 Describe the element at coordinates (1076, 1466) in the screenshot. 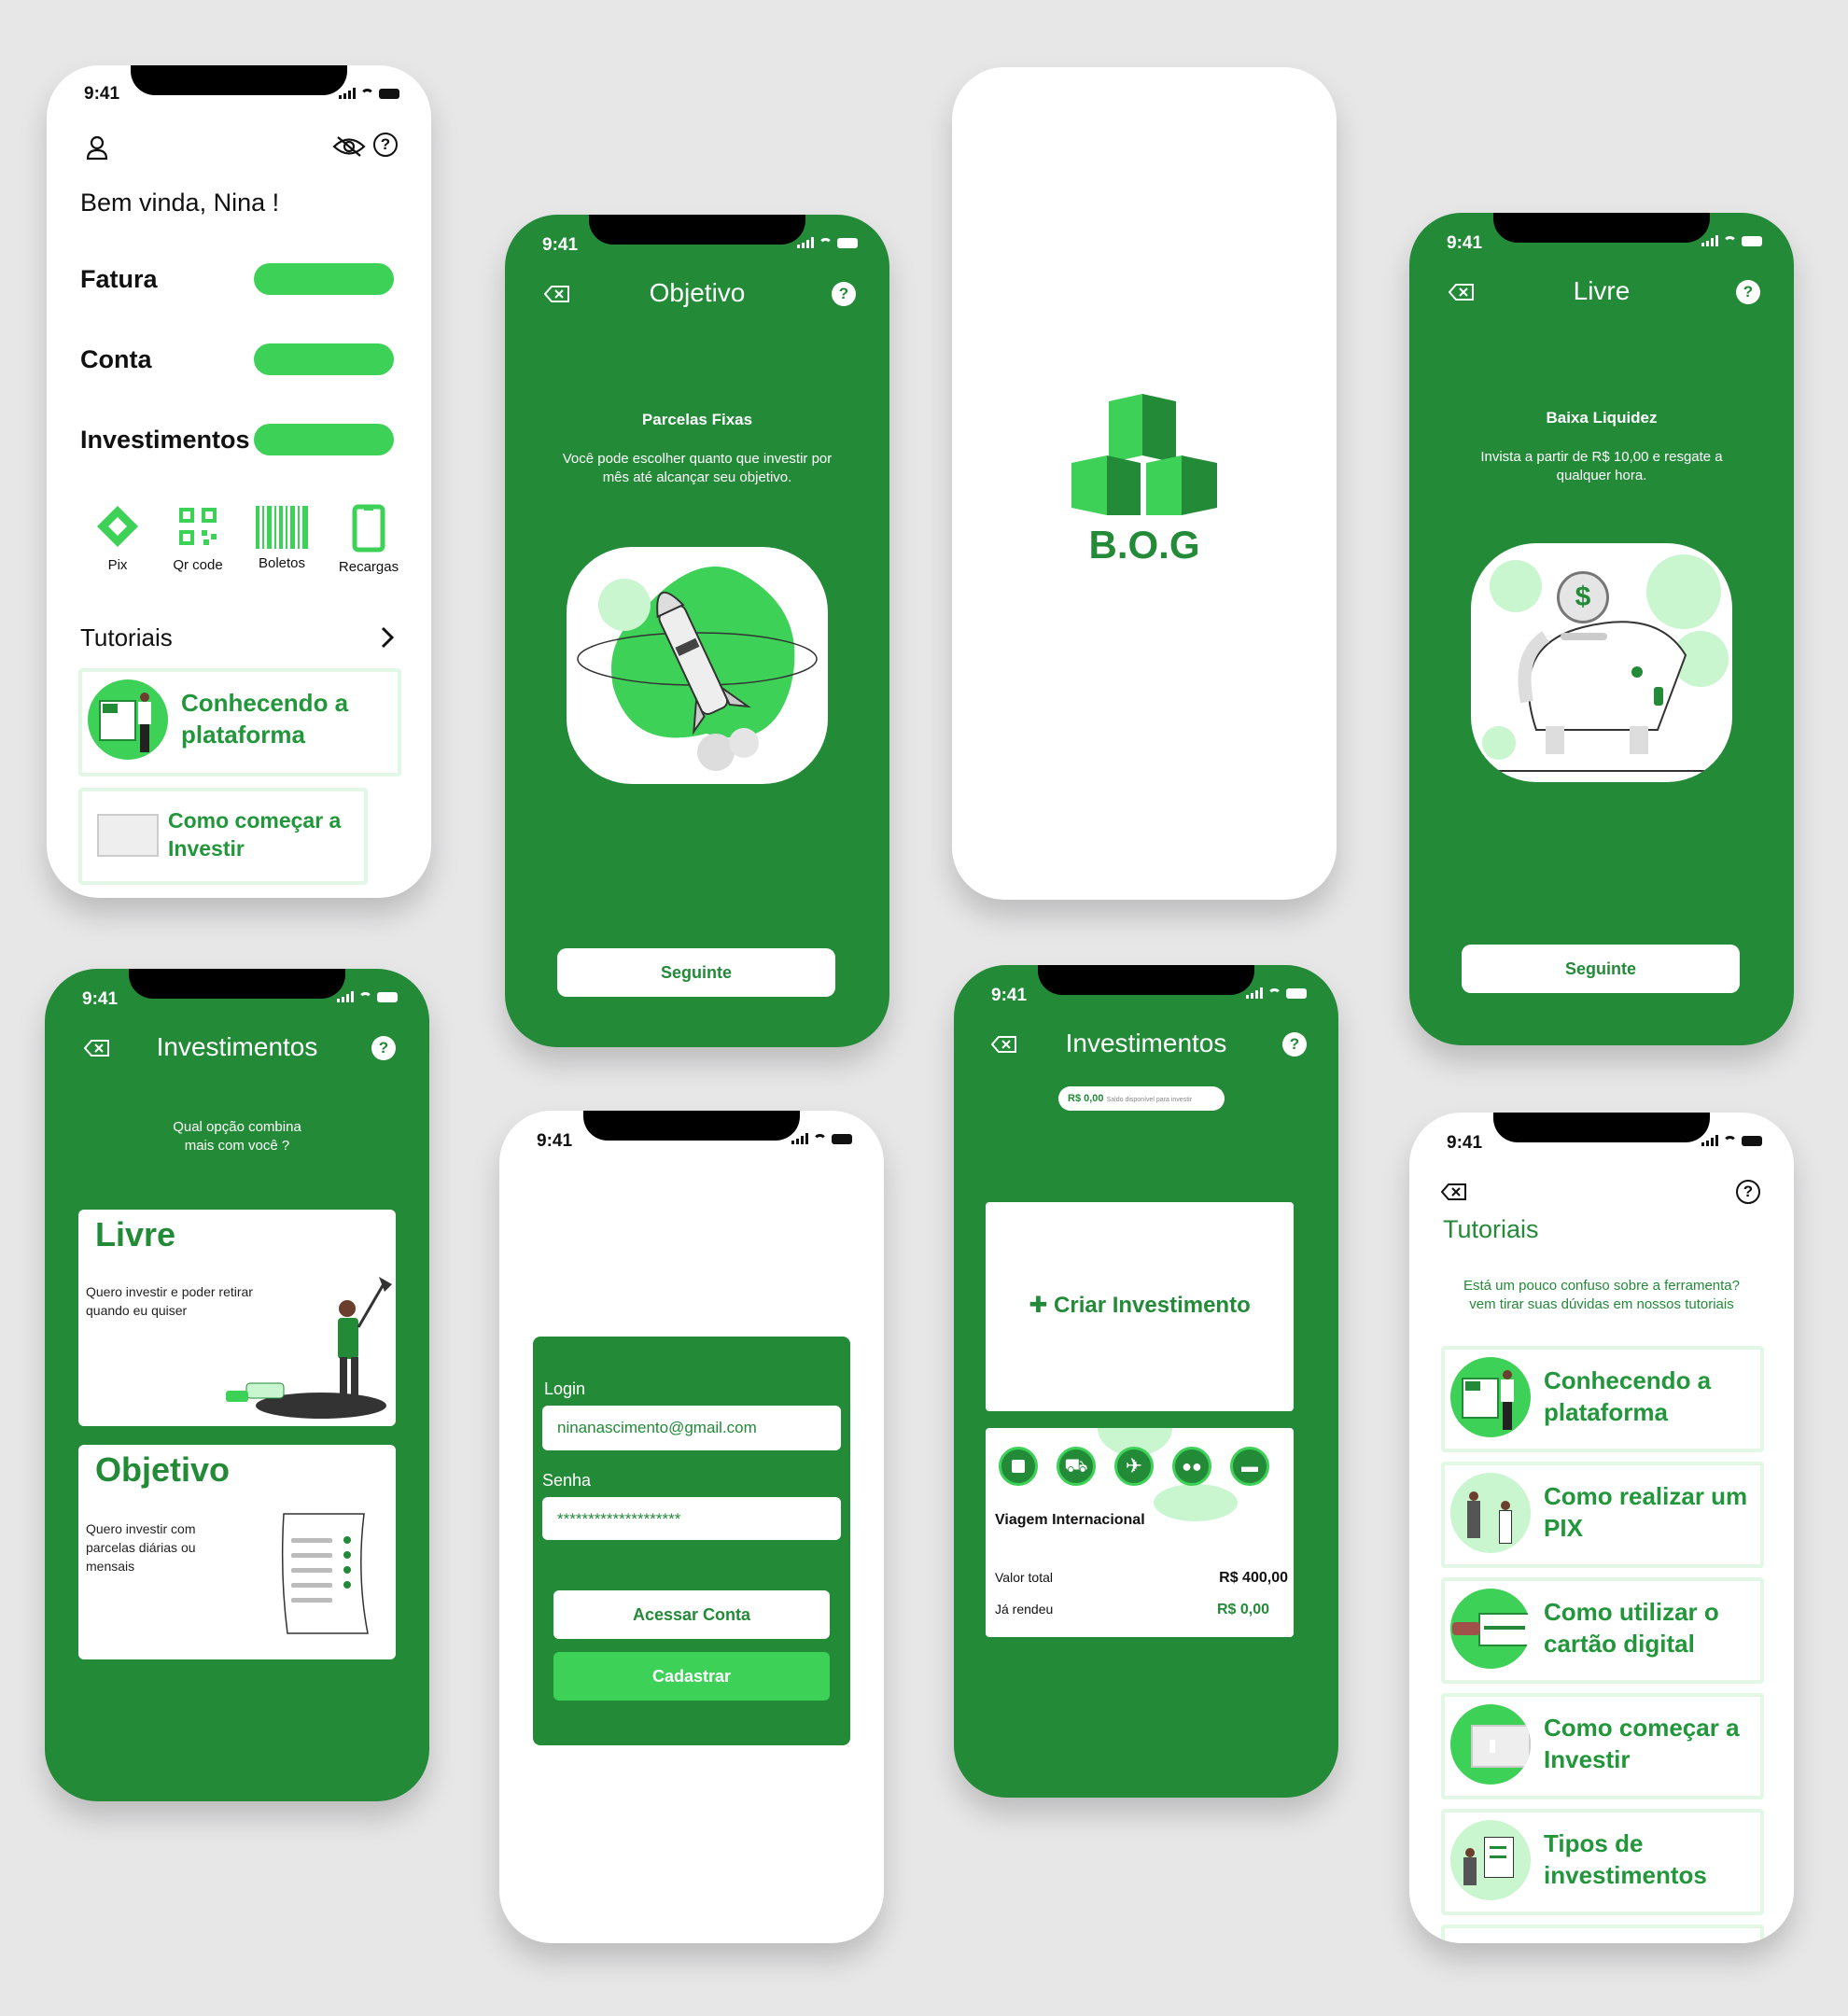

I see `category-icon-car: ⛟` at that location.